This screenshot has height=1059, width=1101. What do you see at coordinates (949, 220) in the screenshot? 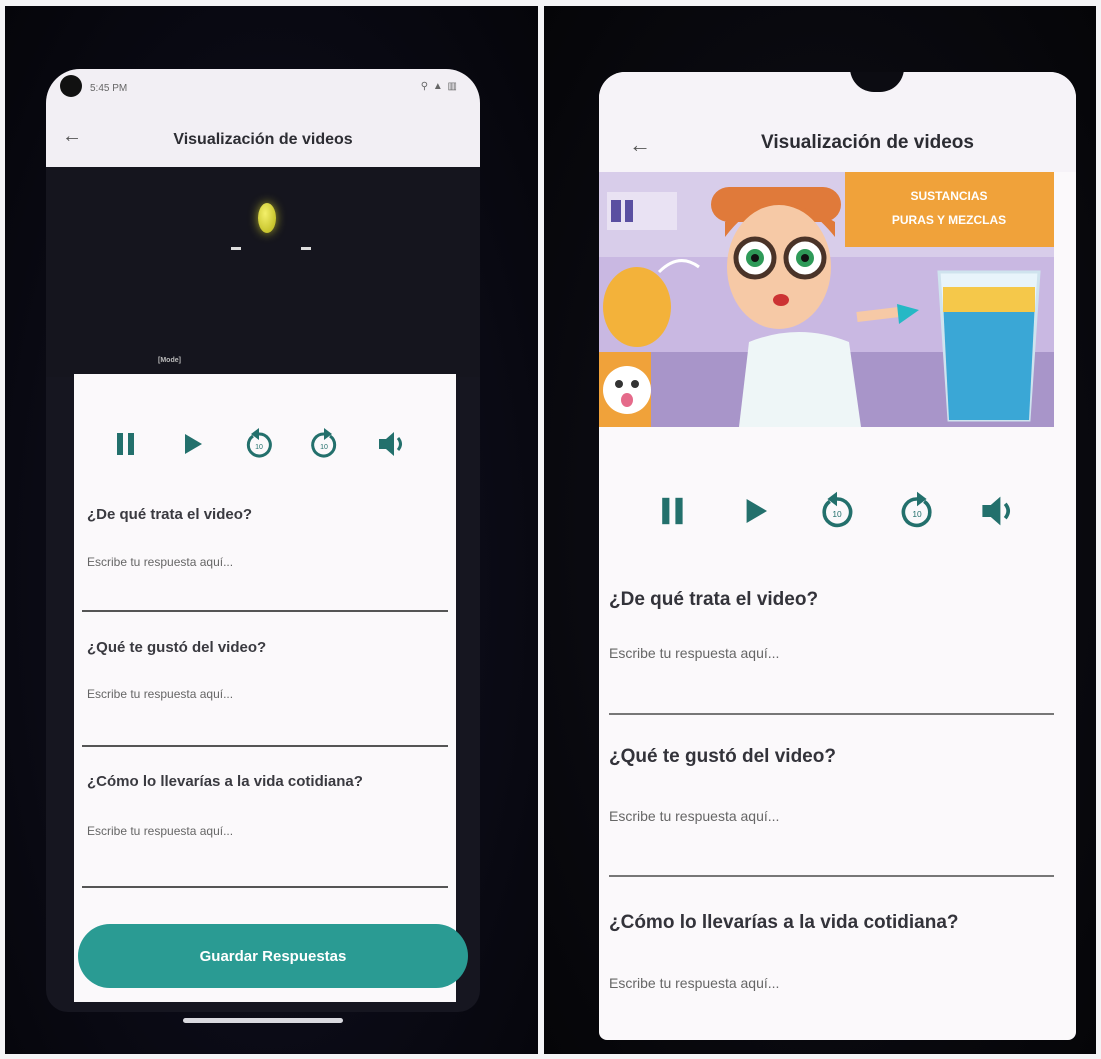
I see `thumbnail-title-line2: PURAS Y MEZCLAS` at bounding box center [949, 220].